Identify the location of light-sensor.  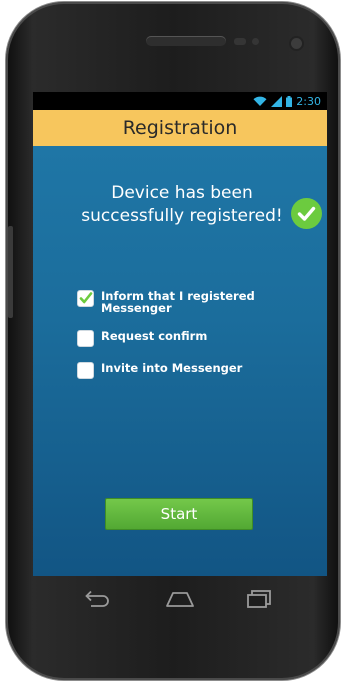
(255, 41).